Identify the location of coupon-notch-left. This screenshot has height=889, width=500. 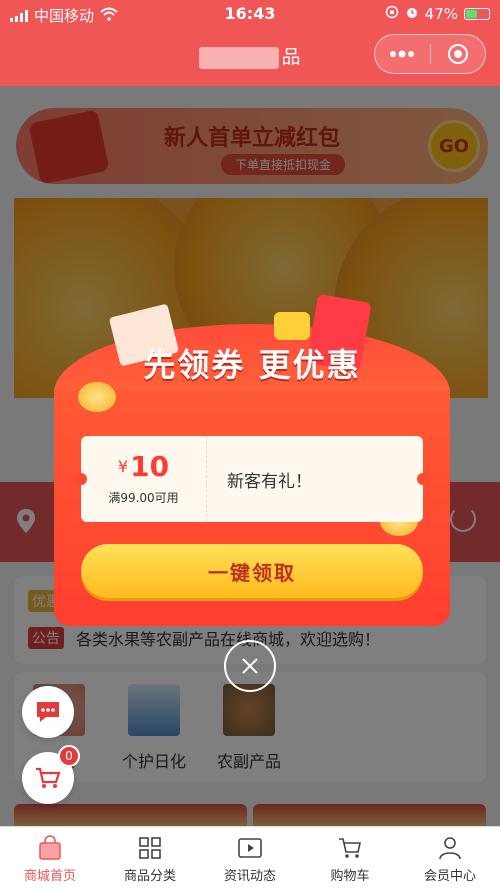
(81, 479).